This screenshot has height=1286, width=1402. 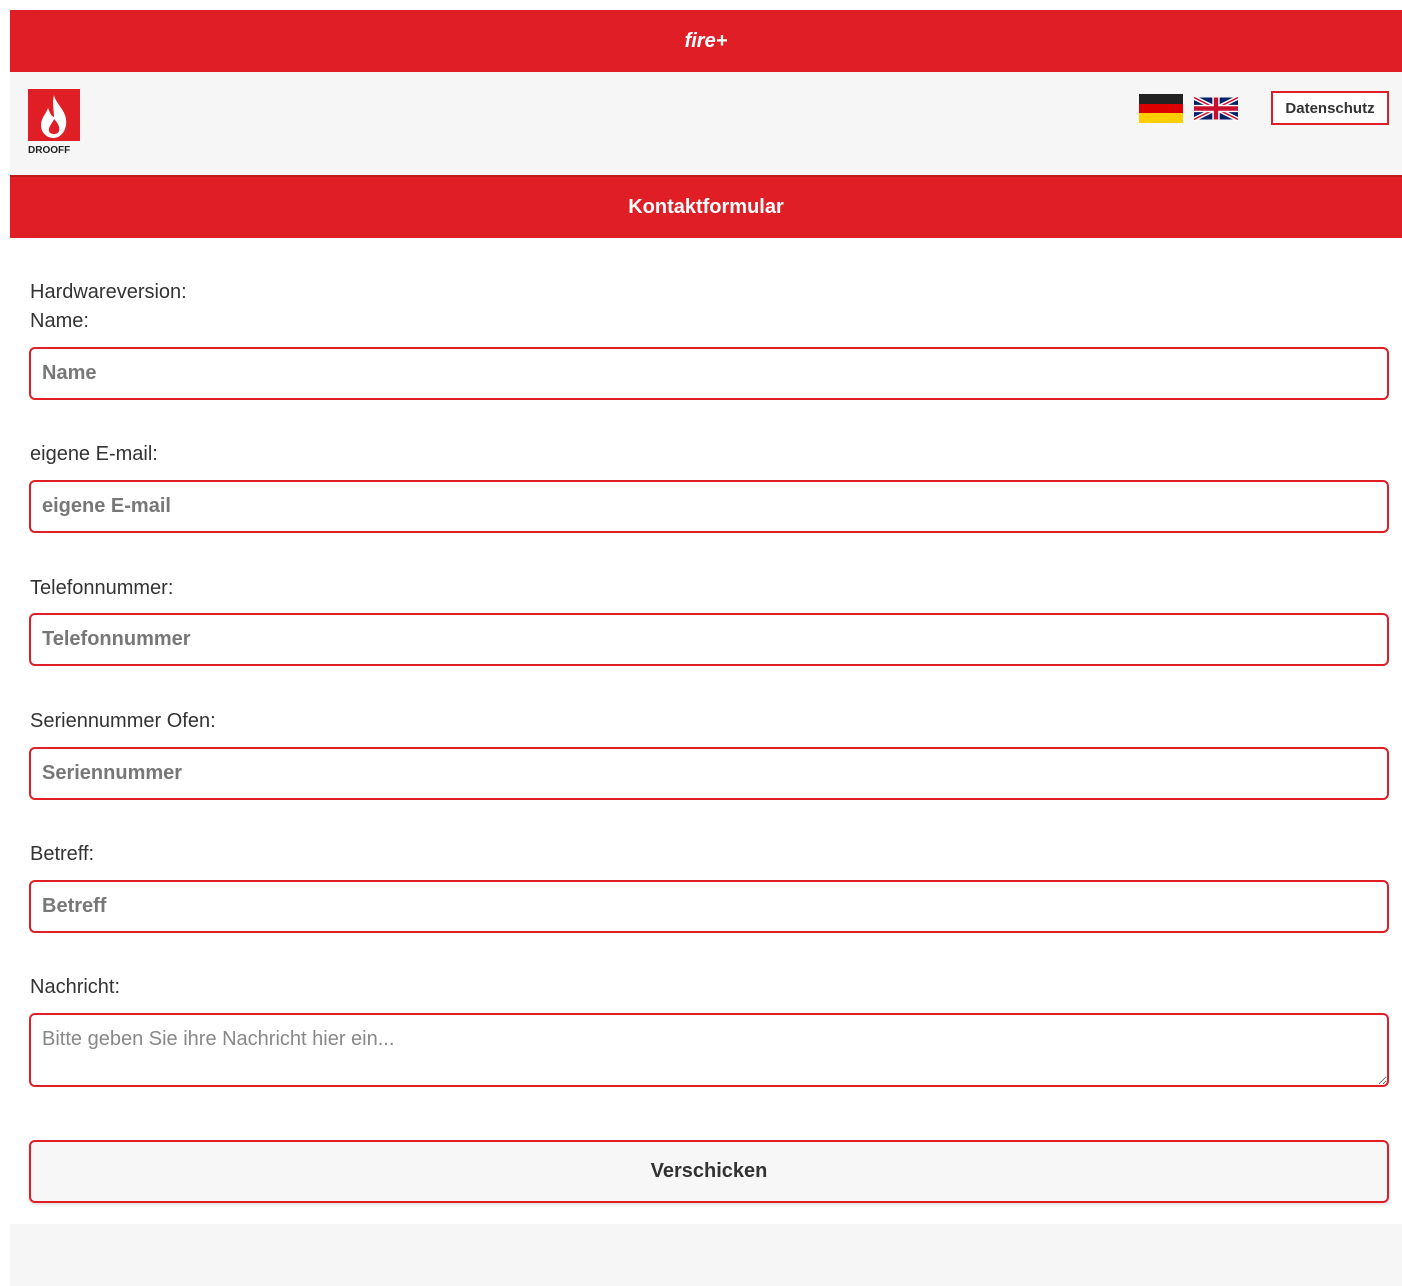 What do you see at coordinates (709, 773) in the screenshot?
I see `serial-number-input` at bounding box center [709, 773].